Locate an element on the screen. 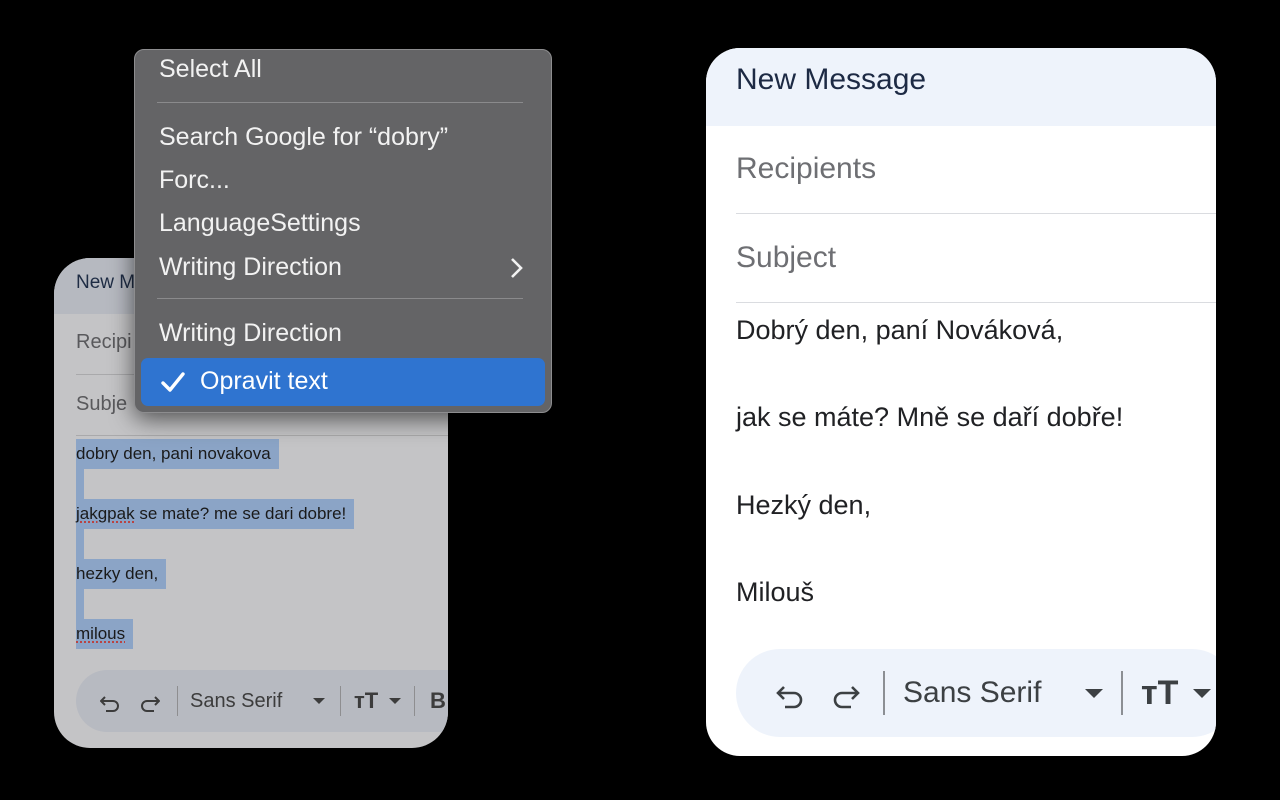 This screenshot has width=1280, height=800. right-compose-header: New Message is located at coordinates (961, 87).